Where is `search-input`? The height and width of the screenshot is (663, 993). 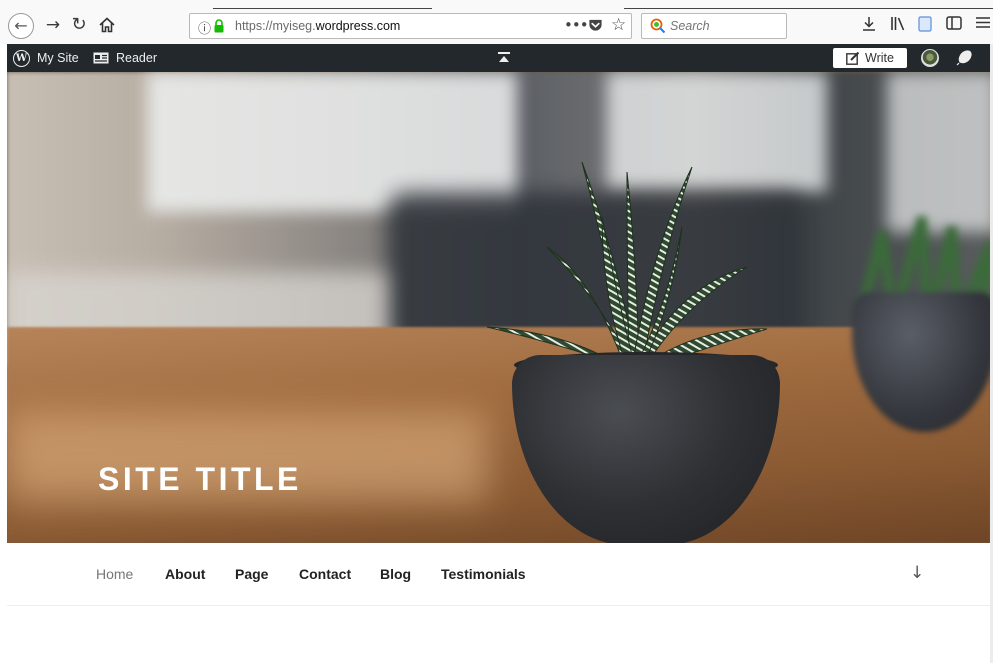 search-input is located at coordinates (725, 26).